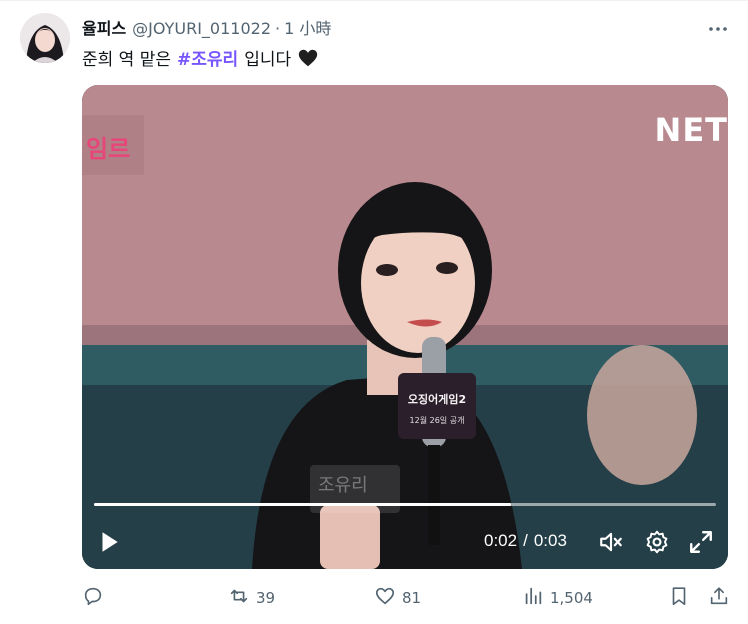 This screenshot has width=748, height=624. Describe the element at coordinates (550, 540) in the screenshot. I see `duration: 0:03` at that location.